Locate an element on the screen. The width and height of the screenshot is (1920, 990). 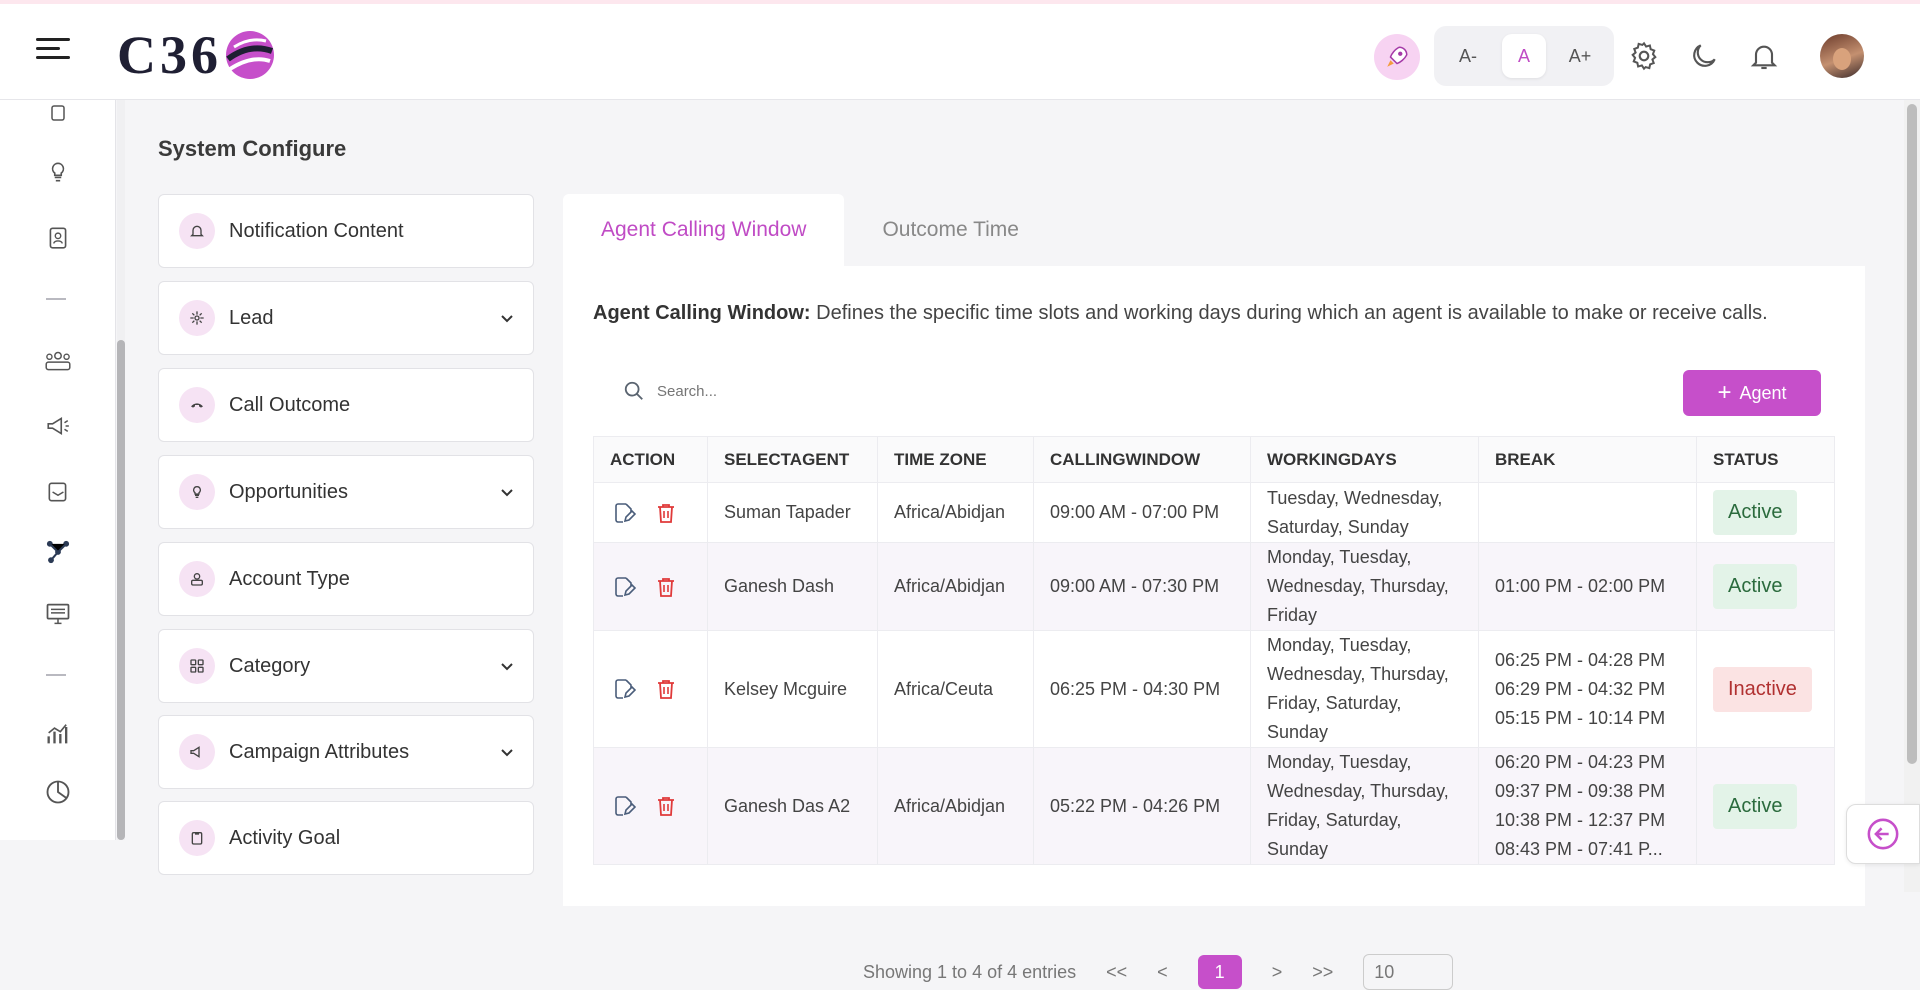
logo: C36 is located at coordinates (196, 55).